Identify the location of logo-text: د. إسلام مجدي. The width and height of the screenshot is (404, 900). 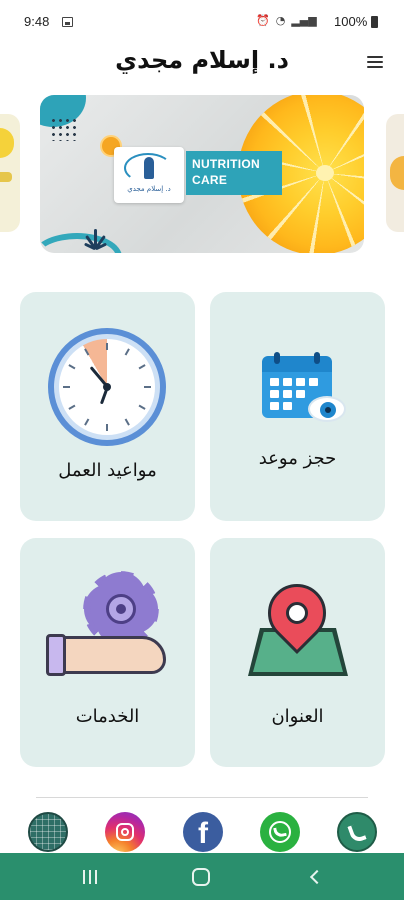
(149, 189).